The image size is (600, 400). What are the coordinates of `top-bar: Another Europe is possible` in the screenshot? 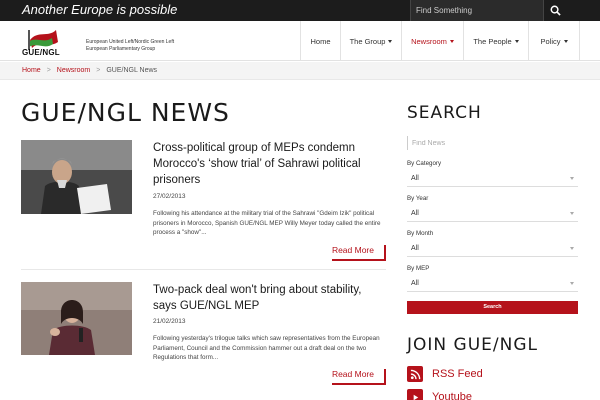 It's located at (300, 10).